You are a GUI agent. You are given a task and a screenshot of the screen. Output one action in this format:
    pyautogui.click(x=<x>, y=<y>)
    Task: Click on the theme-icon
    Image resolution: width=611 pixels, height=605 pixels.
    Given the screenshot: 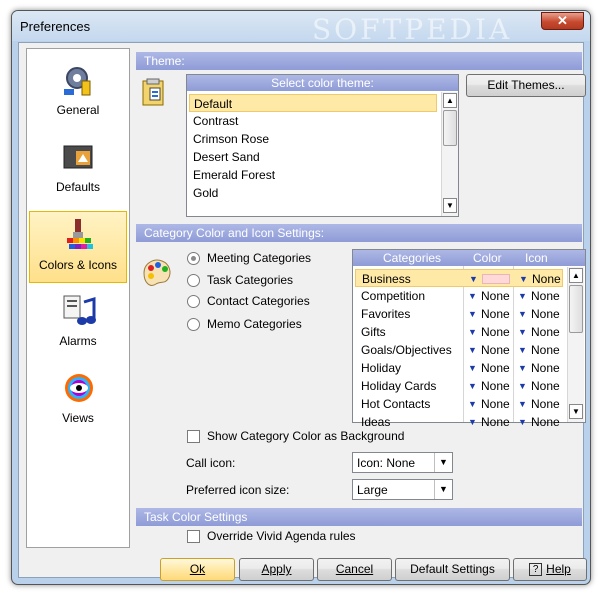 What is the action you would take?
    pyautogui.click(x=153, y=92)
    